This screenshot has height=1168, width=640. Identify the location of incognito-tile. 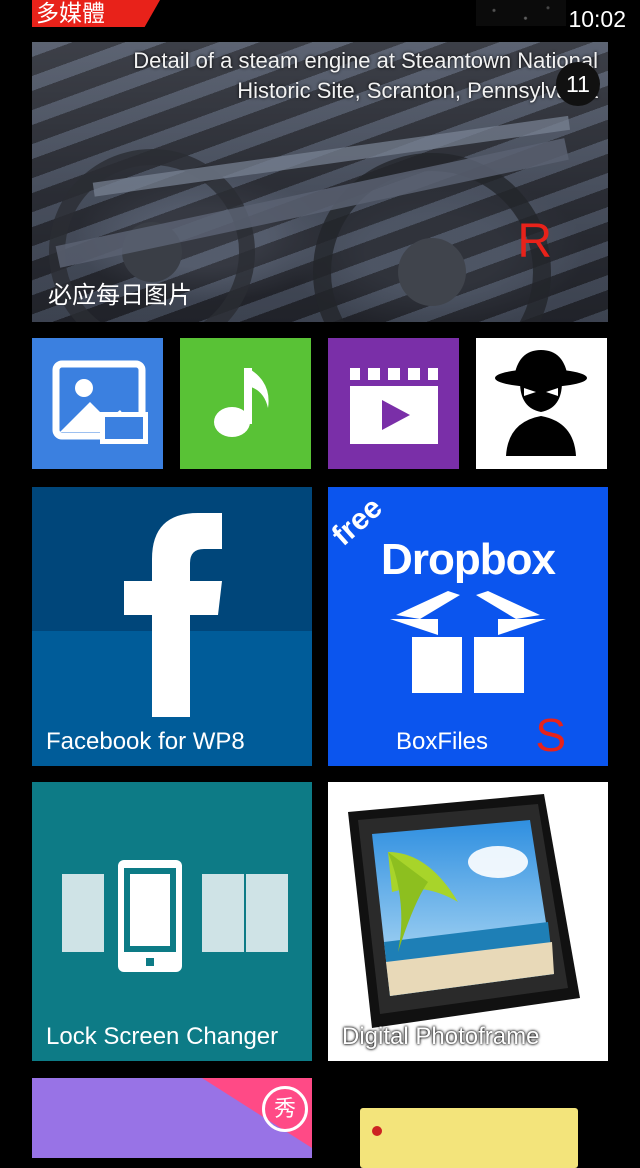
(541, 403).